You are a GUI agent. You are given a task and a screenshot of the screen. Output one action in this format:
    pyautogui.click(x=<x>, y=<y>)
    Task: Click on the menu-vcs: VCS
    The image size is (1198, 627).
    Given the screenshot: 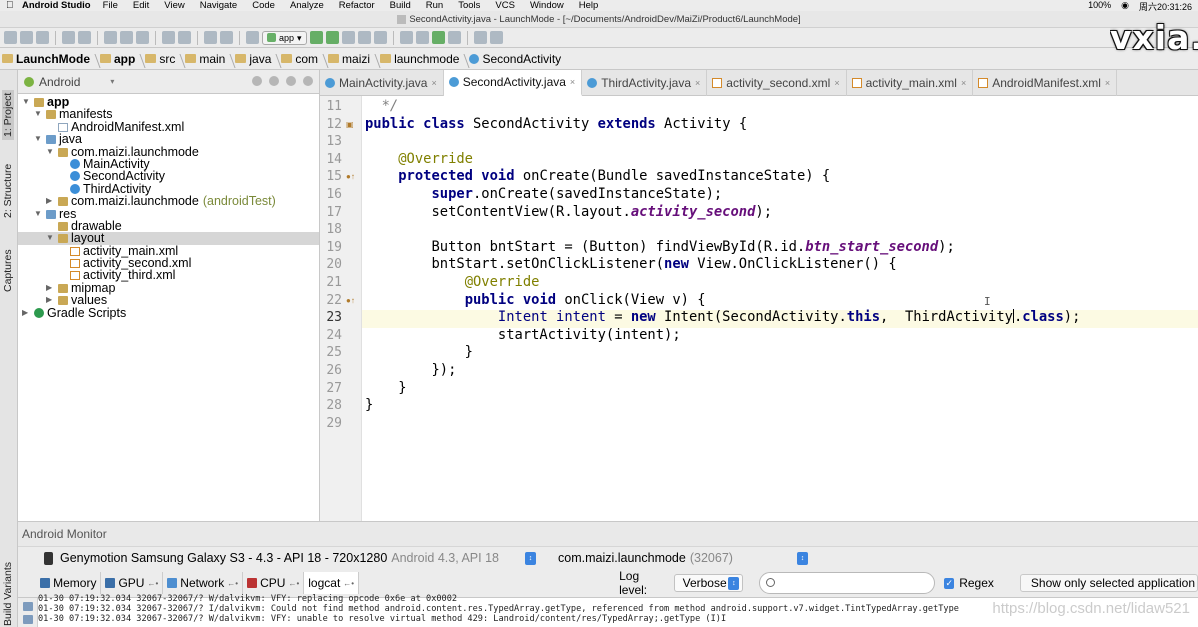 What is the action you would take?
    pyautogui.click(x=505, y=5)
    